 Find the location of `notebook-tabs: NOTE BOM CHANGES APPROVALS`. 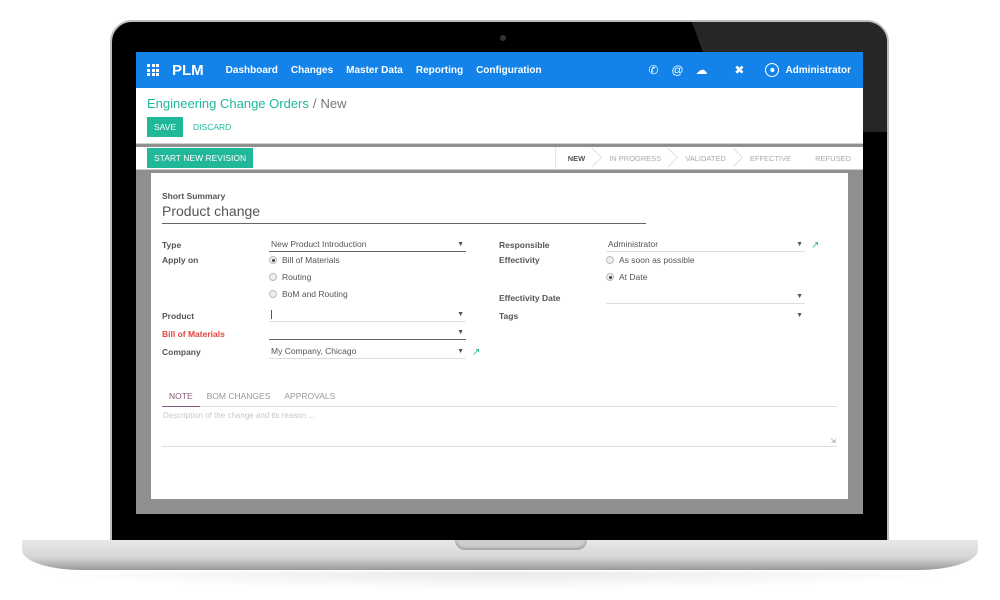

notebook-tabs: NOTE BOM CHANGES APPROVALS is located at coordinates (499, 398).